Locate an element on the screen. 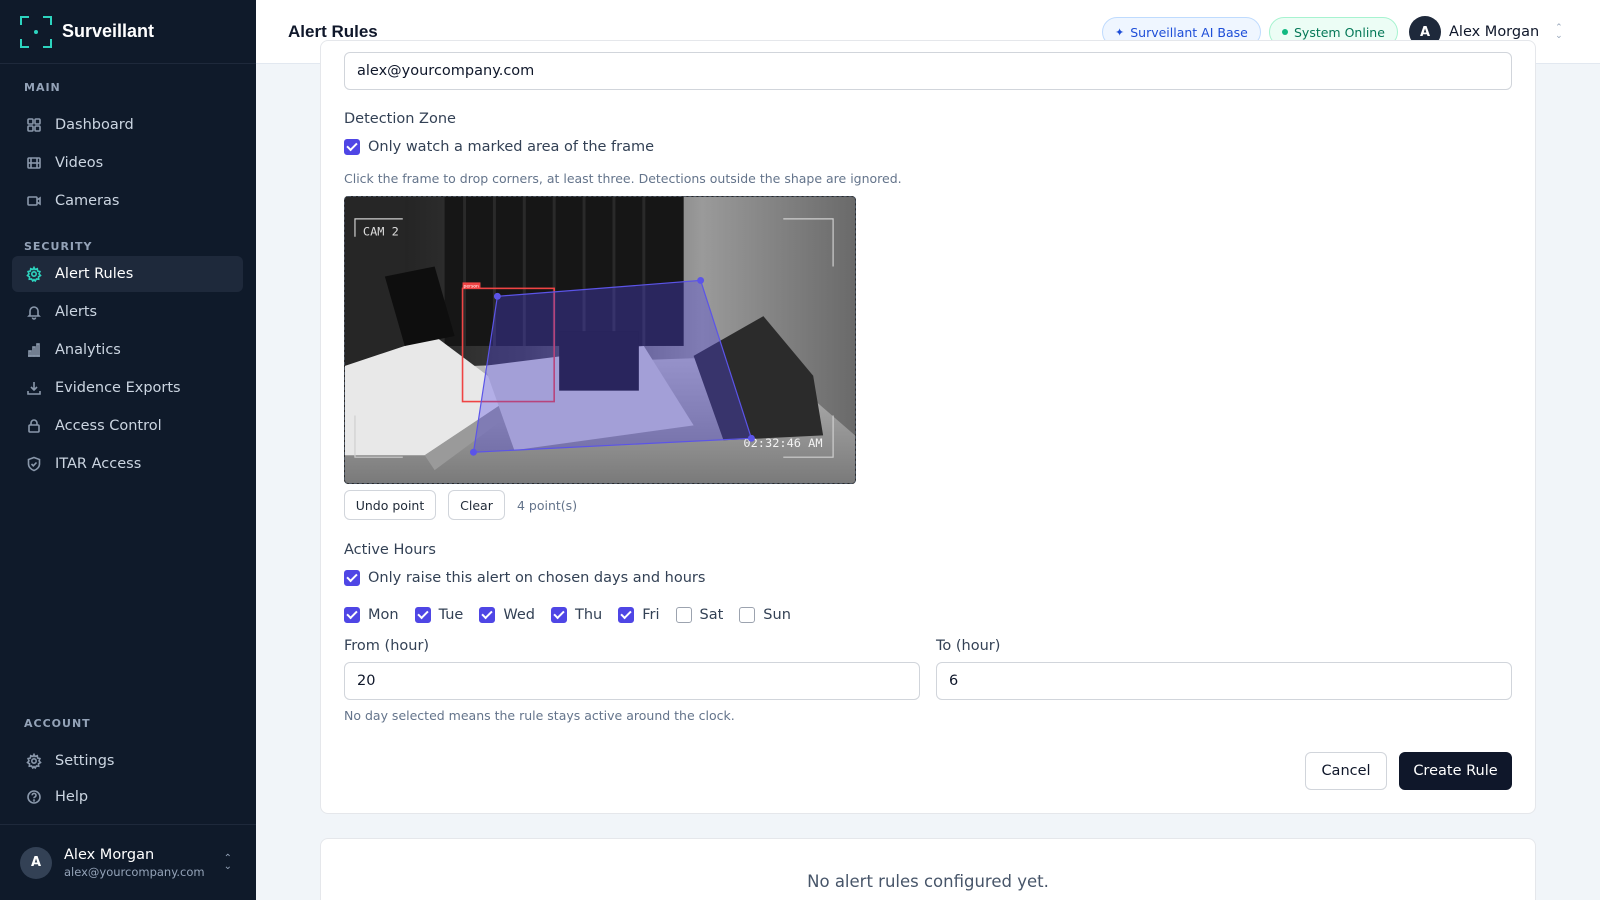 The width and height of the screenshot is (1600, 900). email-field: alex@yourcompany.com is located at coordinates (928, 71).